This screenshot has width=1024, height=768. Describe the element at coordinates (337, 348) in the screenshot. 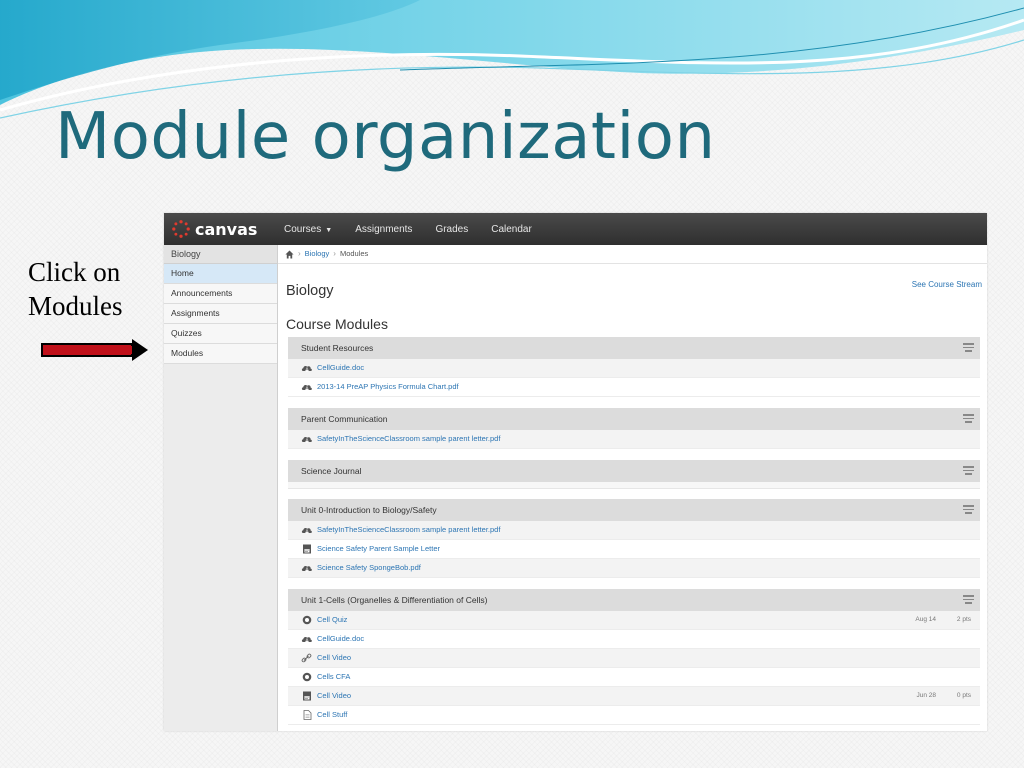

I see `module-title: Student Resources` at that location.